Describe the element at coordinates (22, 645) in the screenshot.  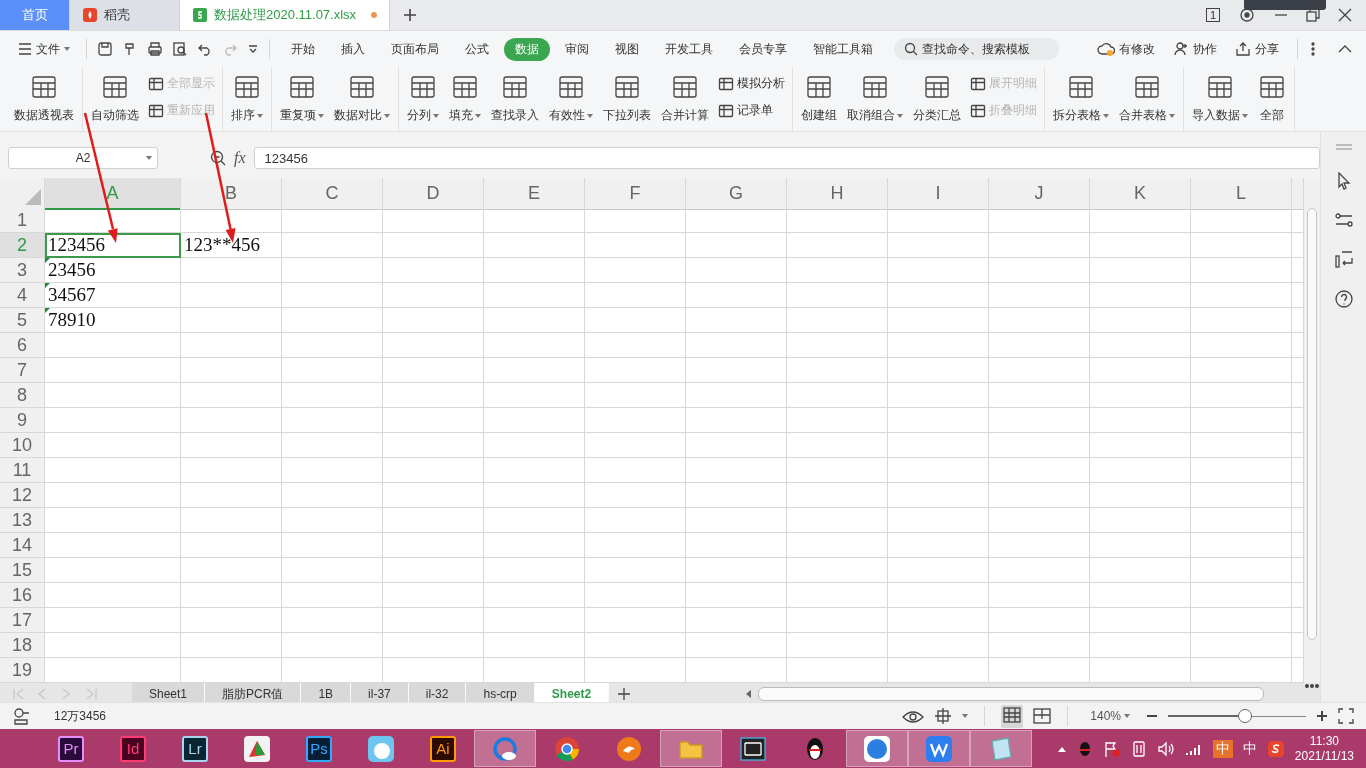
I see `row-header: 18` at that location.